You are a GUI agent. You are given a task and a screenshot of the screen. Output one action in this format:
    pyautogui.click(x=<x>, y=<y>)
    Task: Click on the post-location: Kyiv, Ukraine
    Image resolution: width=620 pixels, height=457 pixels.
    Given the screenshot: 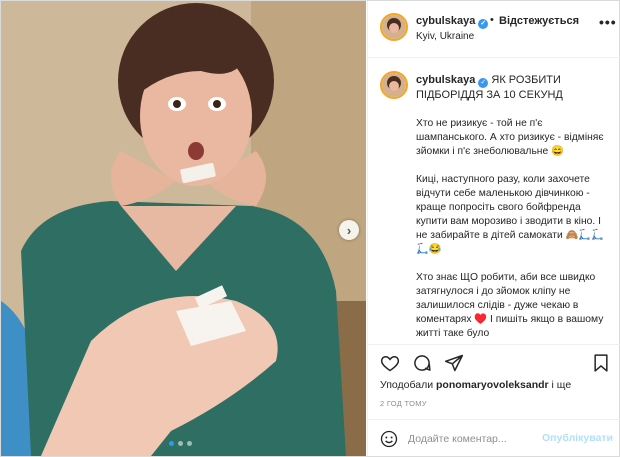 What is the action you would take?
    pyautogui.click(x=445, y=36)
    